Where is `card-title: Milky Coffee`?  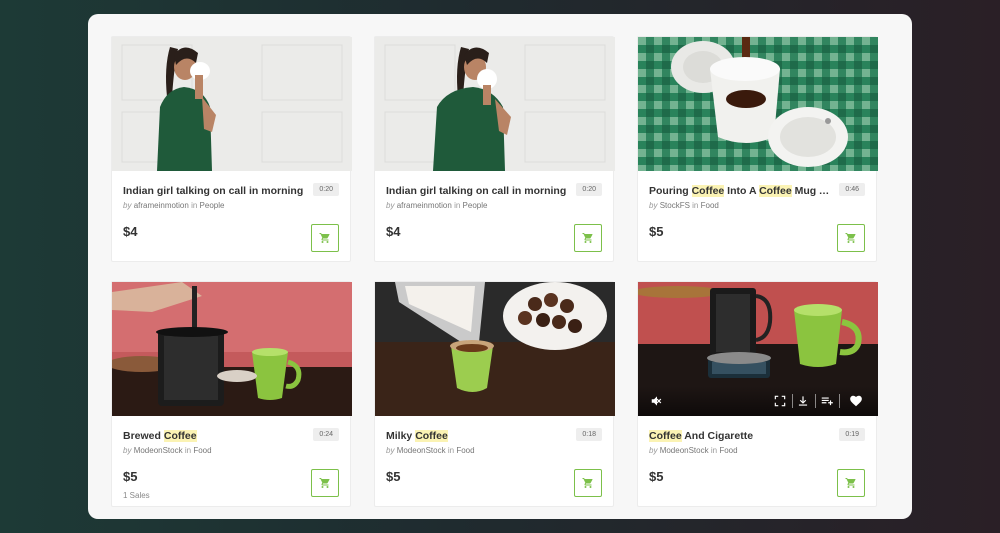
card-title: Milky Coffee is located at coordinates (478, 436).